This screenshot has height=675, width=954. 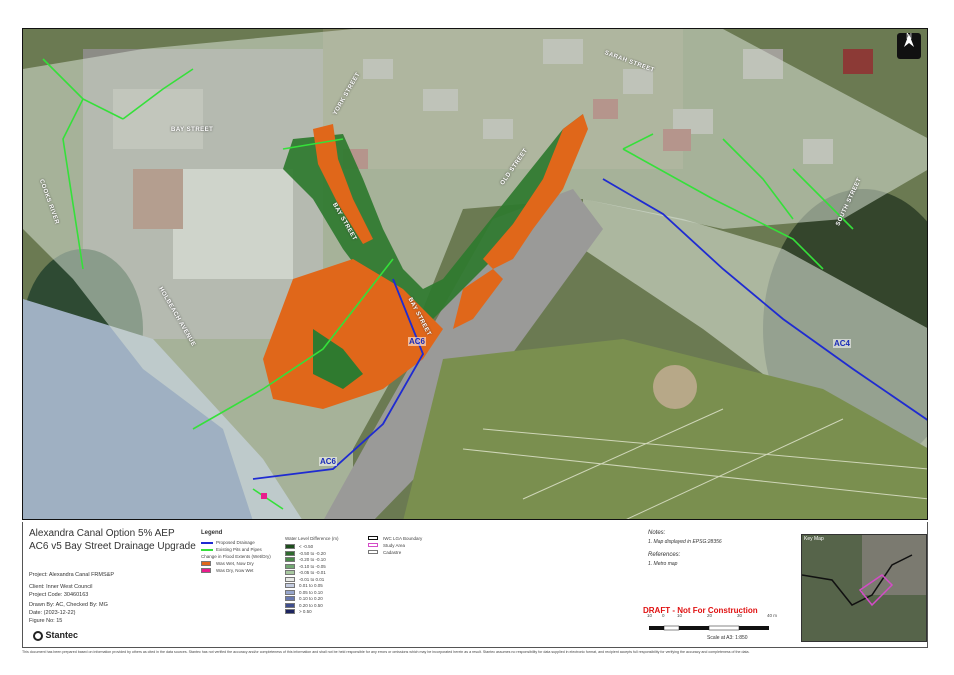 I want to click on legend-wl-item: 0.10 to 0.20, so click(x=311, y=598).